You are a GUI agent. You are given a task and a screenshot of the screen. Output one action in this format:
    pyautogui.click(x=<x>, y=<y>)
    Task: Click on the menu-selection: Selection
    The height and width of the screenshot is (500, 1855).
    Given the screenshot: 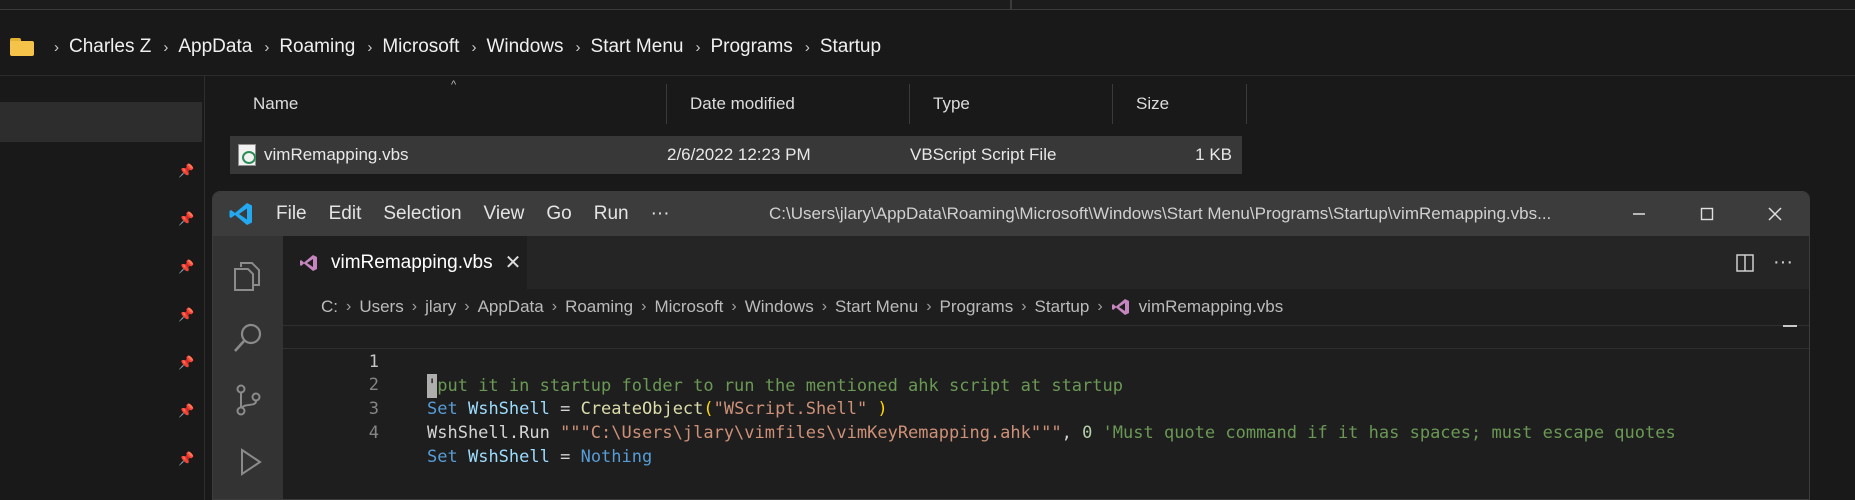 What is the action you would take?
    pyautogui.click(x=422, y=214)
    